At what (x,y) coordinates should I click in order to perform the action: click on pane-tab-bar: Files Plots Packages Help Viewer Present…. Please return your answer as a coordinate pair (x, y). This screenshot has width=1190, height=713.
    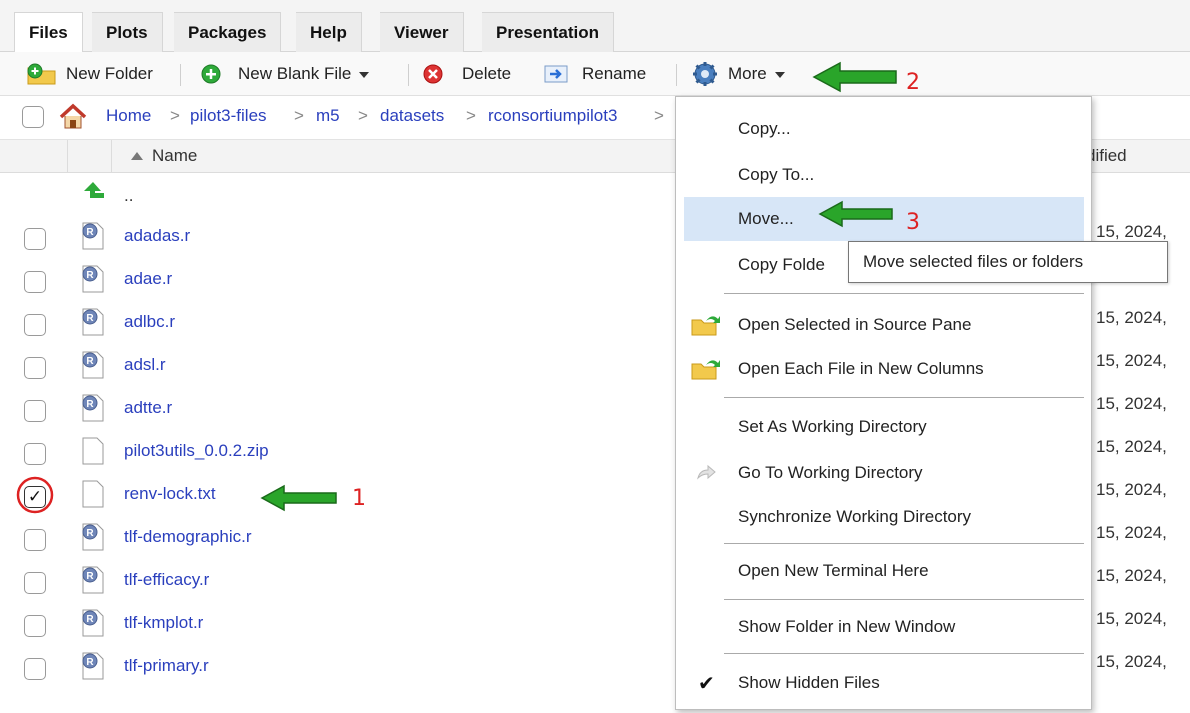
    Looking at the image, I should click on (595, 26).